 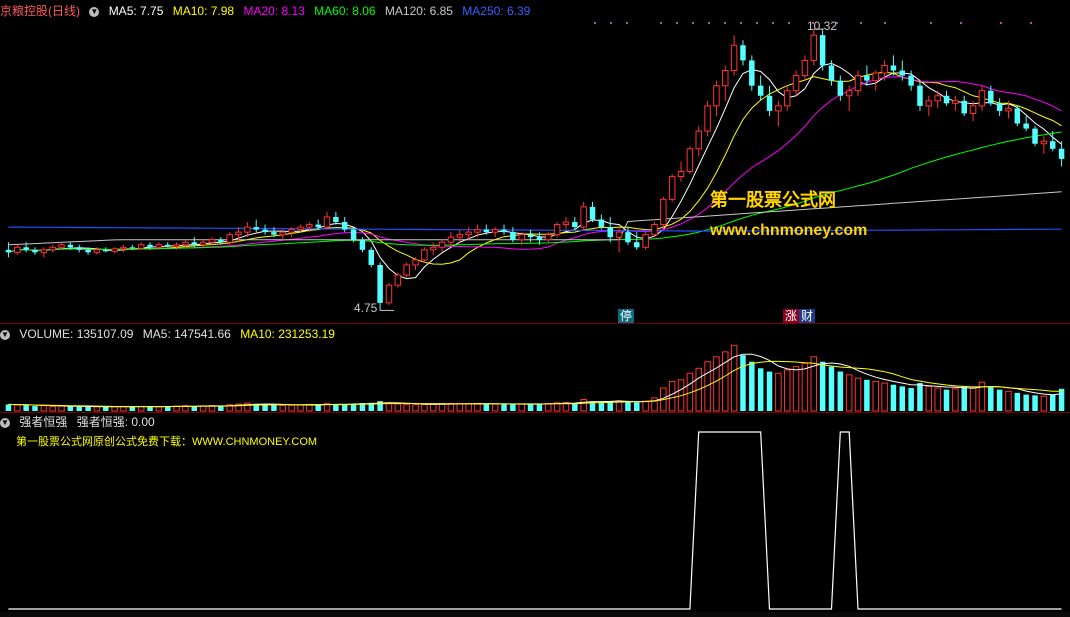 I want to click on volume-label: VOLUME: 135107.09, so click(x=76, y=334).